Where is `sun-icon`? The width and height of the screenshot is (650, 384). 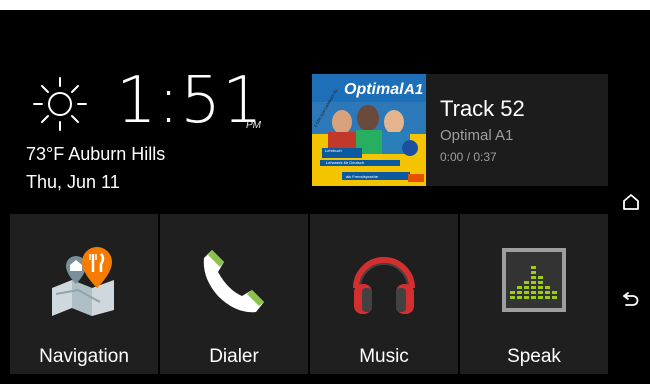 sun-icon is located at coordinates (60, 104).